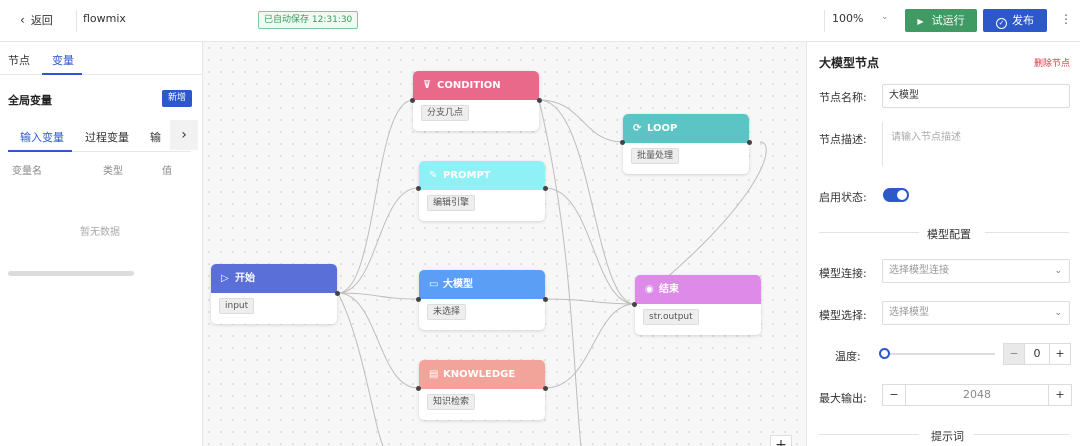  I want to click on tab-input-variables: 输入变量, so click(42, 137).